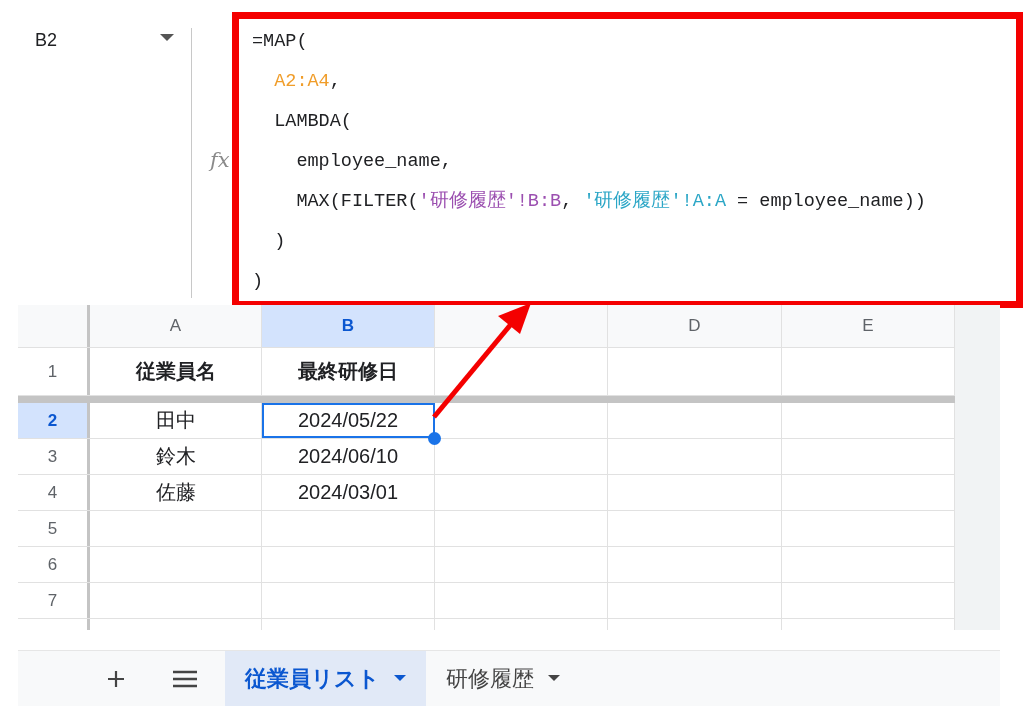  Describe the element at coordinates (611, 201) in the screenshot. I see `formula-line: MAX(FILTER('研修履歴'!B:B, '研修履歴'!A:A = employee_name))` at that location.